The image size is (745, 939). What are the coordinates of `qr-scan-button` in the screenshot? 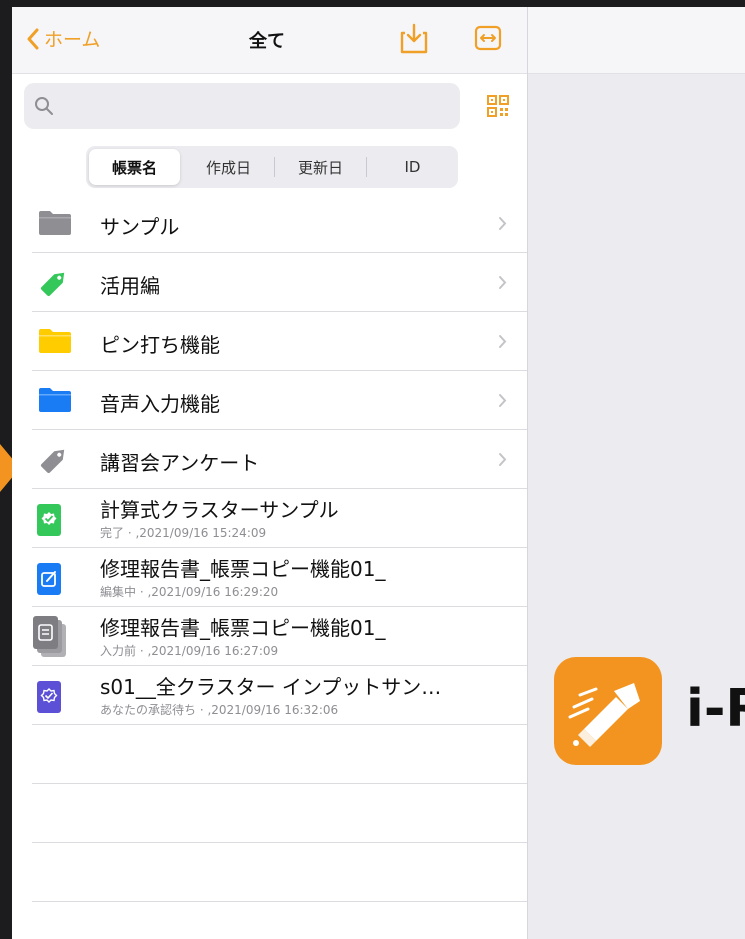 It's located at (498, 108).